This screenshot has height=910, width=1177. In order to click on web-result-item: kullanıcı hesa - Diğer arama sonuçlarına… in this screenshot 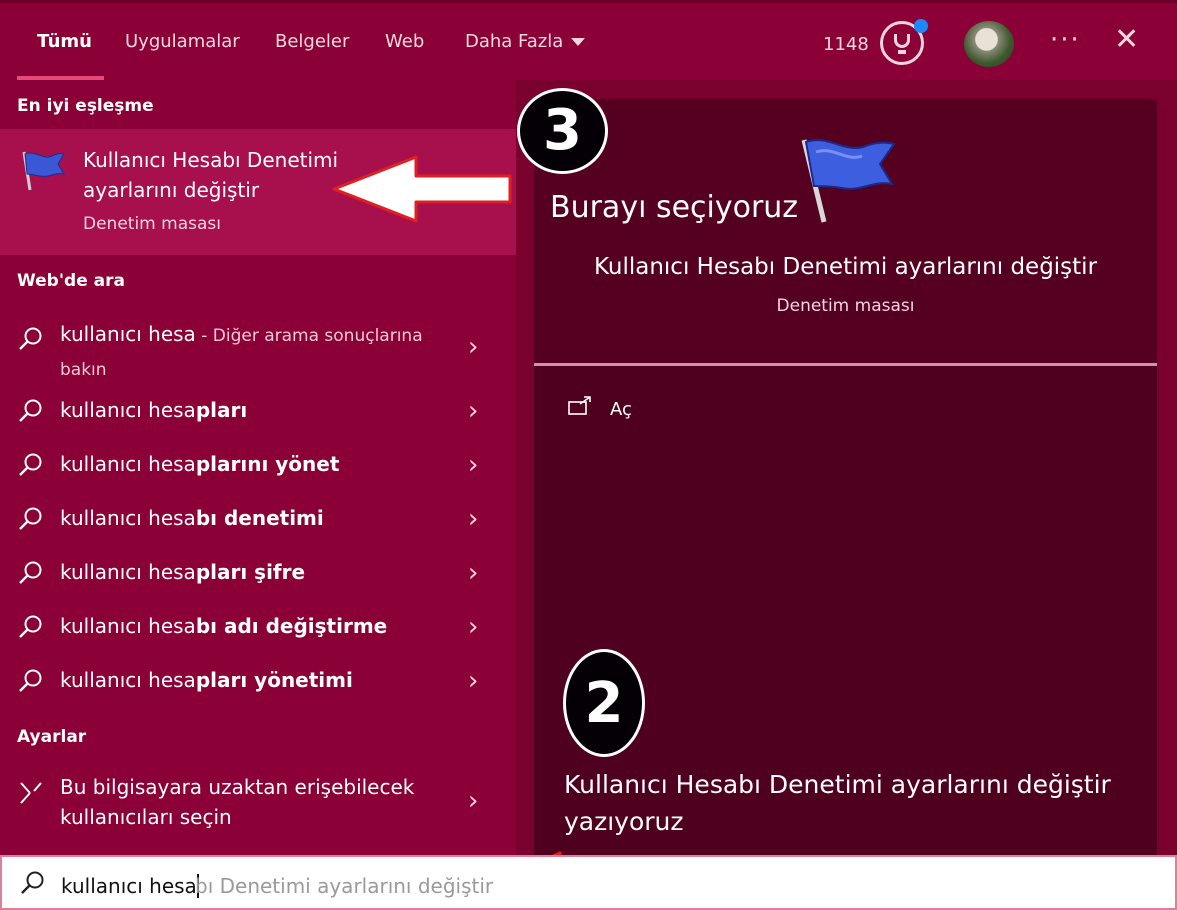, I will do `click(258, 348)`.